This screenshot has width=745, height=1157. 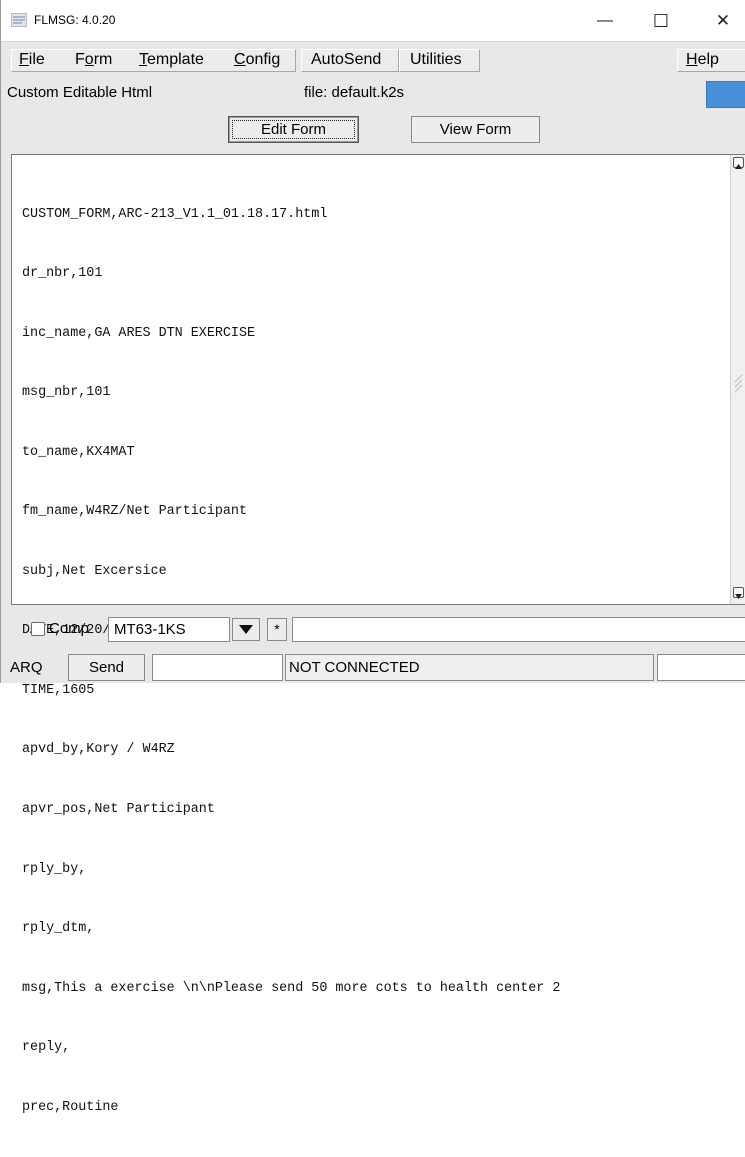 I want to click on scroll-grip-icon, so click(x=738, y=381).